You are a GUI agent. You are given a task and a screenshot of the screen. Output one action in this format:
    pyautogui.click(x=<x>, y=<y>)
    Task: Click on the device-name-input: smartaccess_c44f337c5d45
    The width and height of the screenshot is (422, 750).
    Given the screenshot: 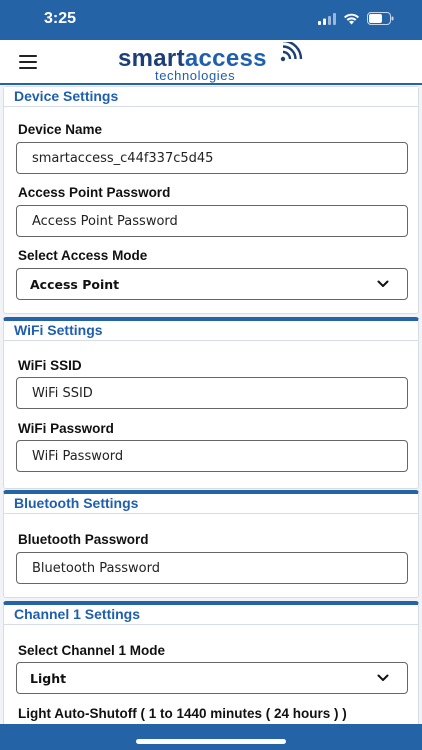 What is the action you would take?
    pyautogui.click(x=212, y=158)
    